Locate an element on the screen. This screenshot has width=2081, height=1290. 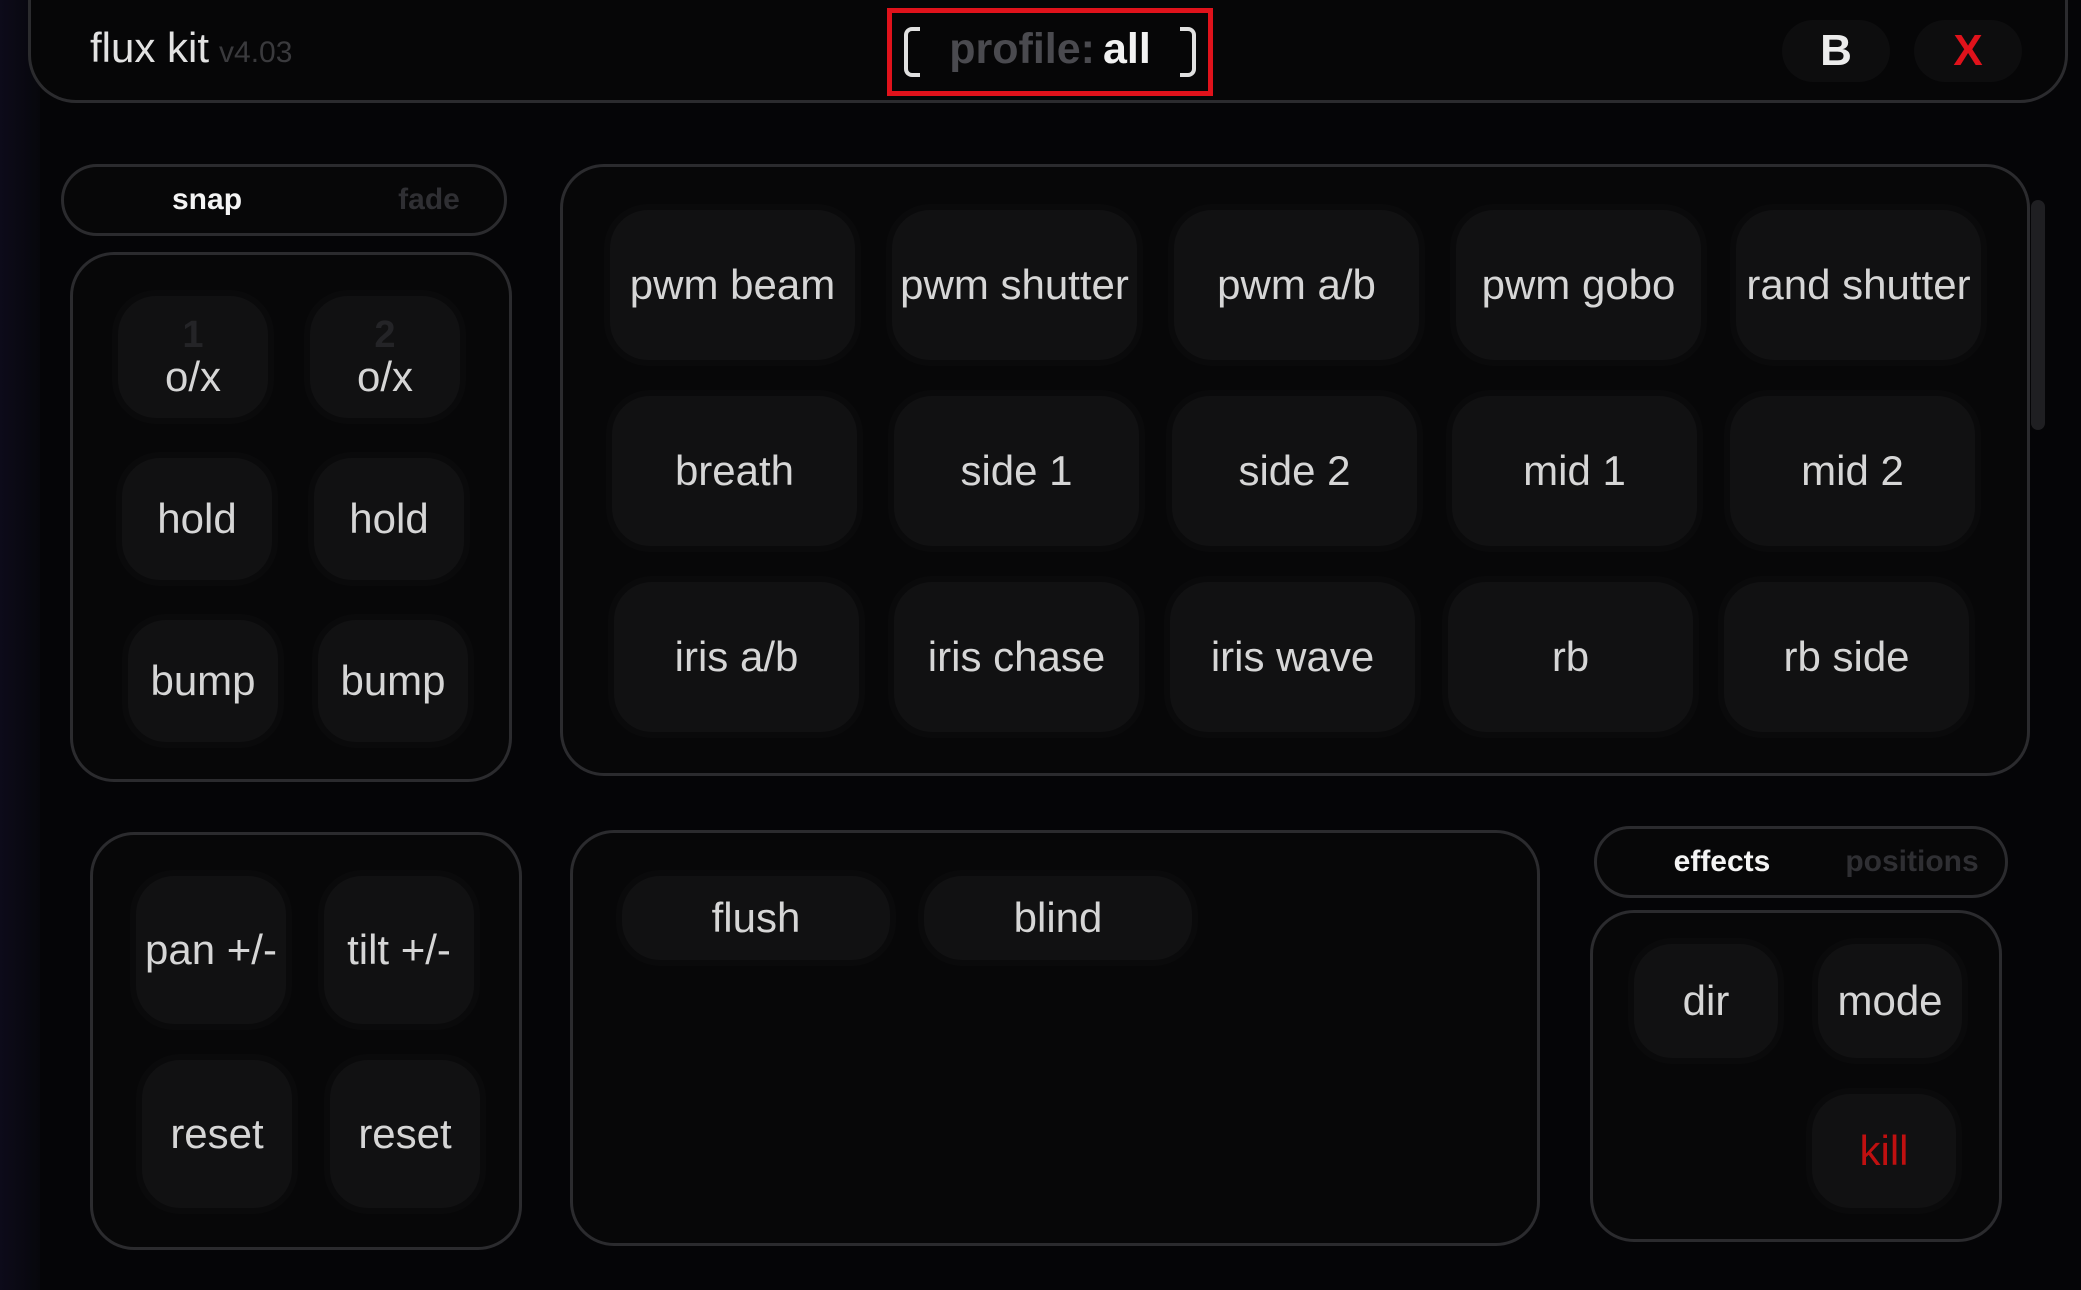
profile-text: profile: all is located at coordinates (1050, 49).